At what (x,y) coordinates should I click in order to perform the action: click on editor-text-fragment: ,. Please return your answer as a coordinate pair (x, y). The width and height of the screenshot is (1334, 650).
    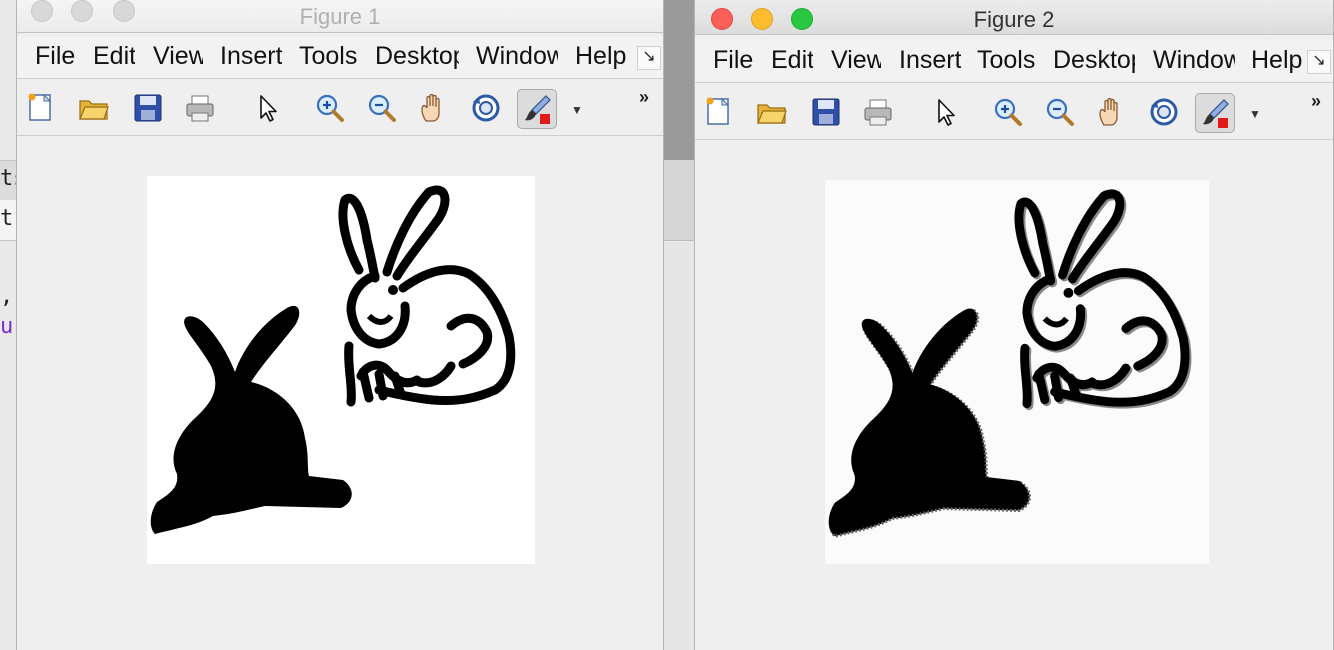
    Looking at the image, I should click on (7, 296).